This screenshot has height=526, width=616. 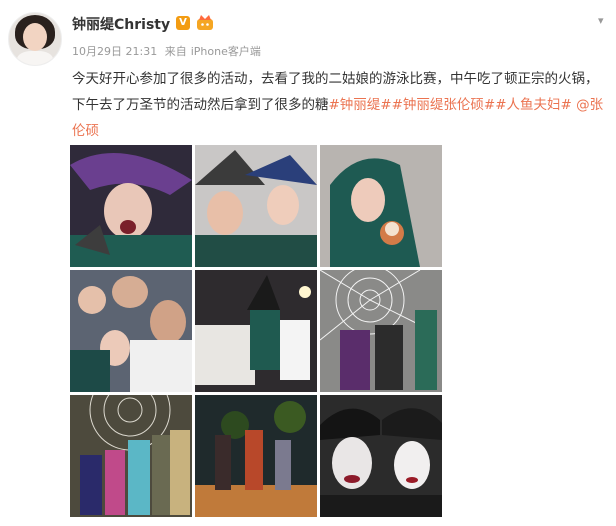 I want to click on avatar, so click(x=35, y=39).